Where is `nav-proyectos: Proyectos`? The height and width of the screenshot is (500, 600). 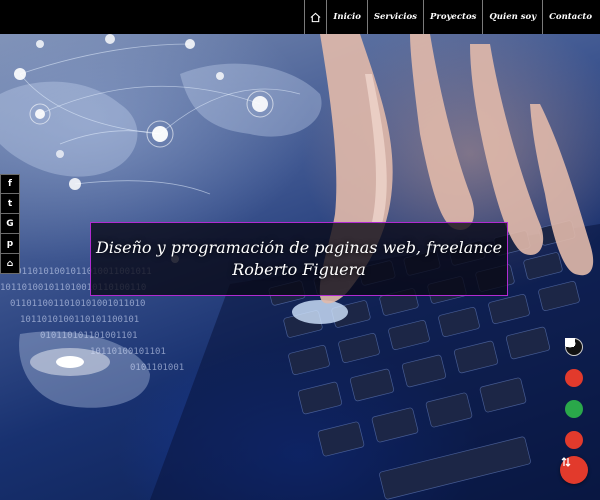
nav-proyectos: Proyectos is located at coordinates (452, 17).